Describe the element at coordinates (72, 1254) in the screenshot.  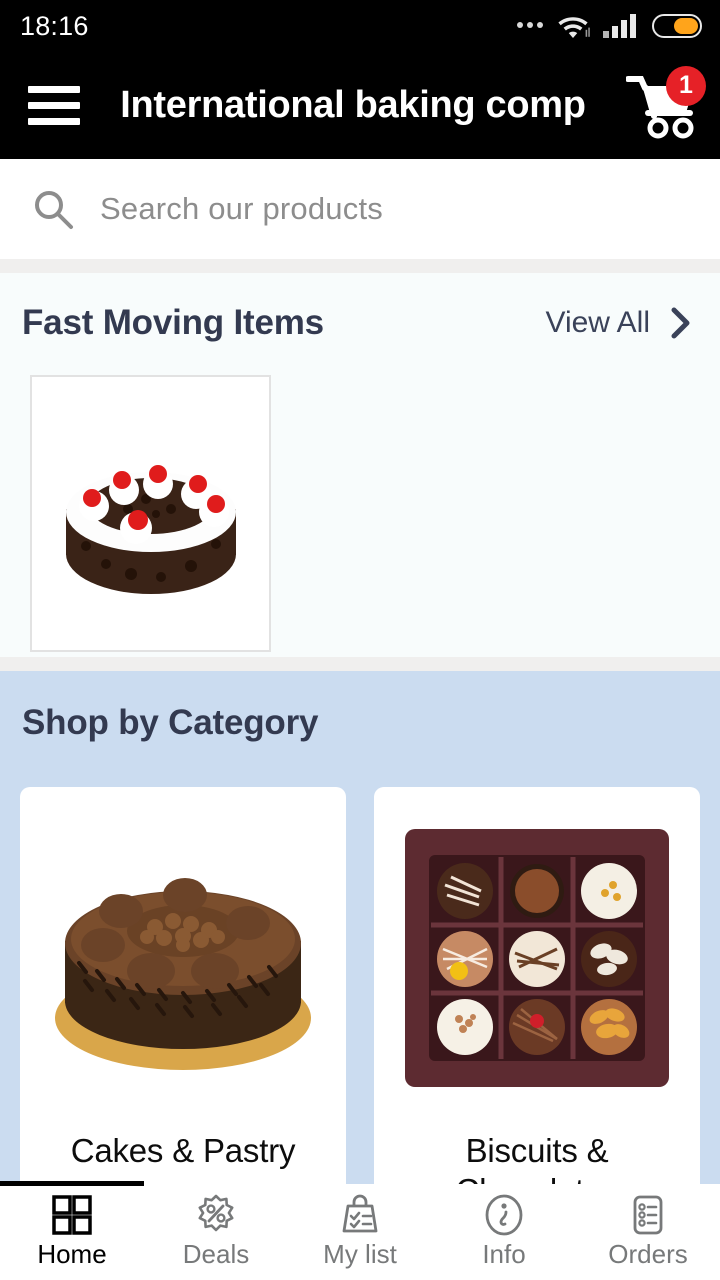
I see `nav-label: Home` at that location.